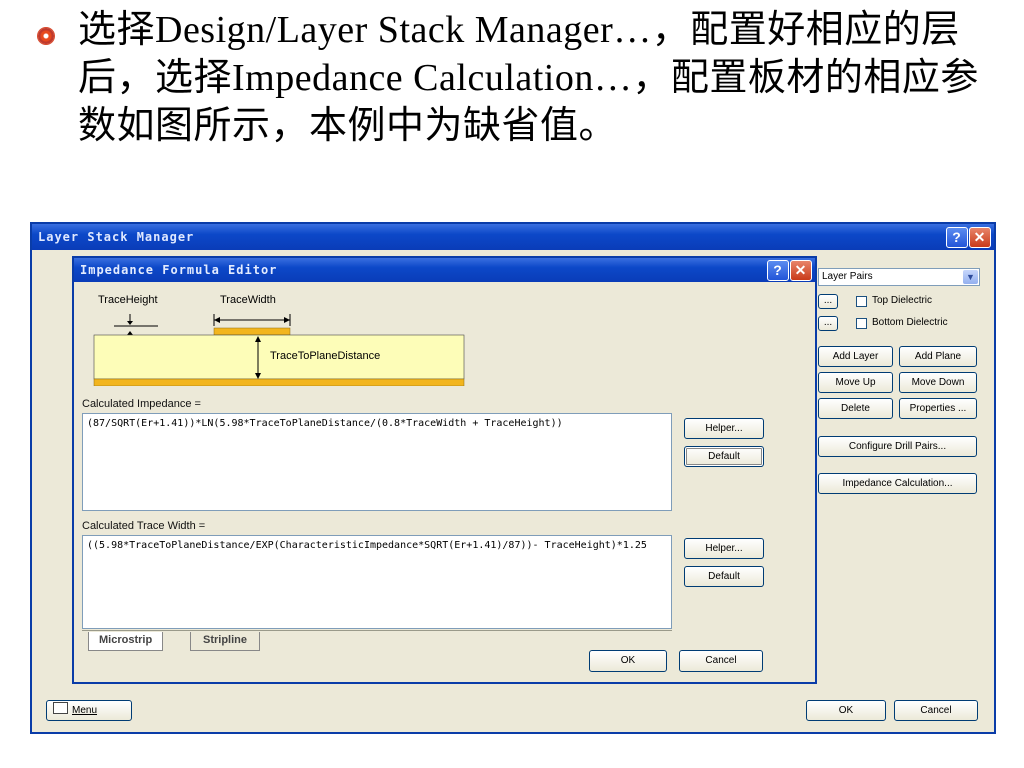 This screenshot has width=1024, height=768. What do you see at coordinates (938, 356) in the screenshot?
I see `add-plane-button: Add Plane` at bounding box center [938, 356].